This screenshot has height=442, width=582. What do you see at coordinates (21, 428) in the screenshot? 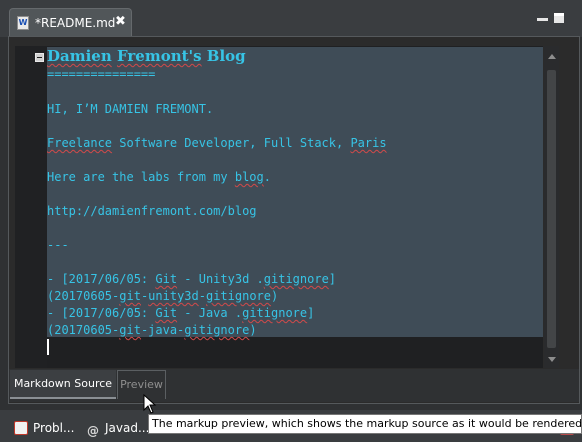
I see `problems-icon` at bounding box center [21, 428].